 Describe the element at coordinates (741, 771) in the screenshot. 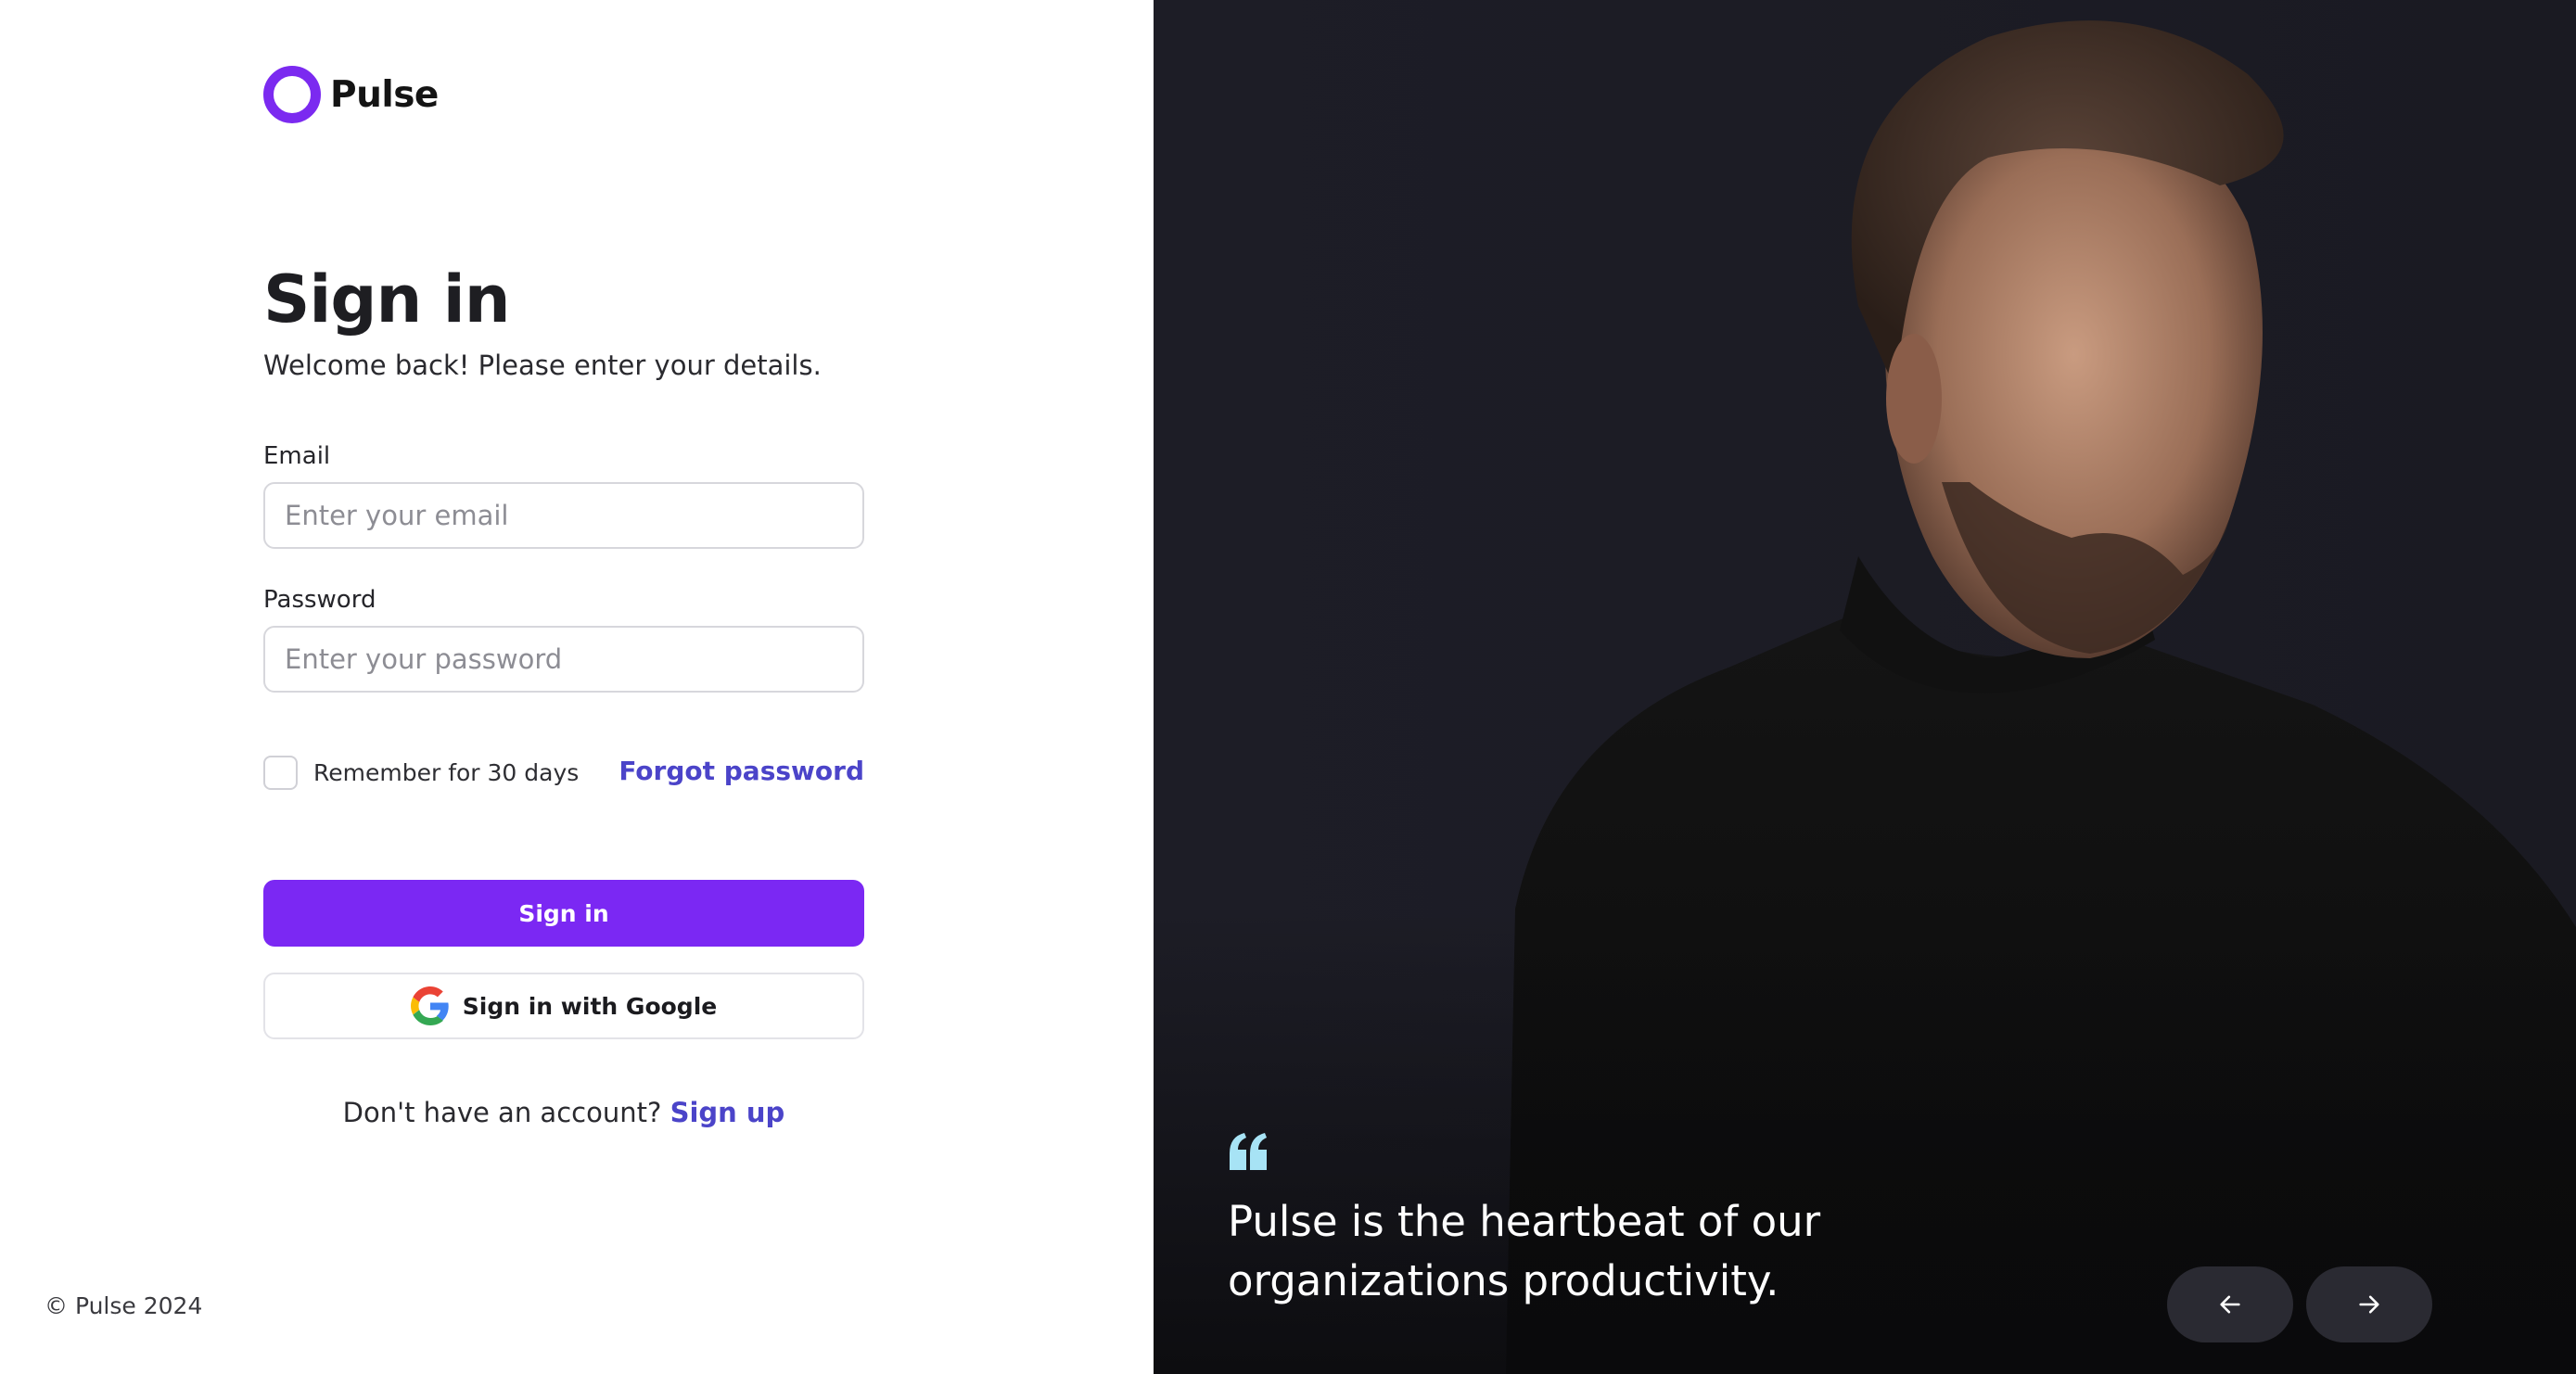

I see `forgot-password-link: Forgot password` at that location.